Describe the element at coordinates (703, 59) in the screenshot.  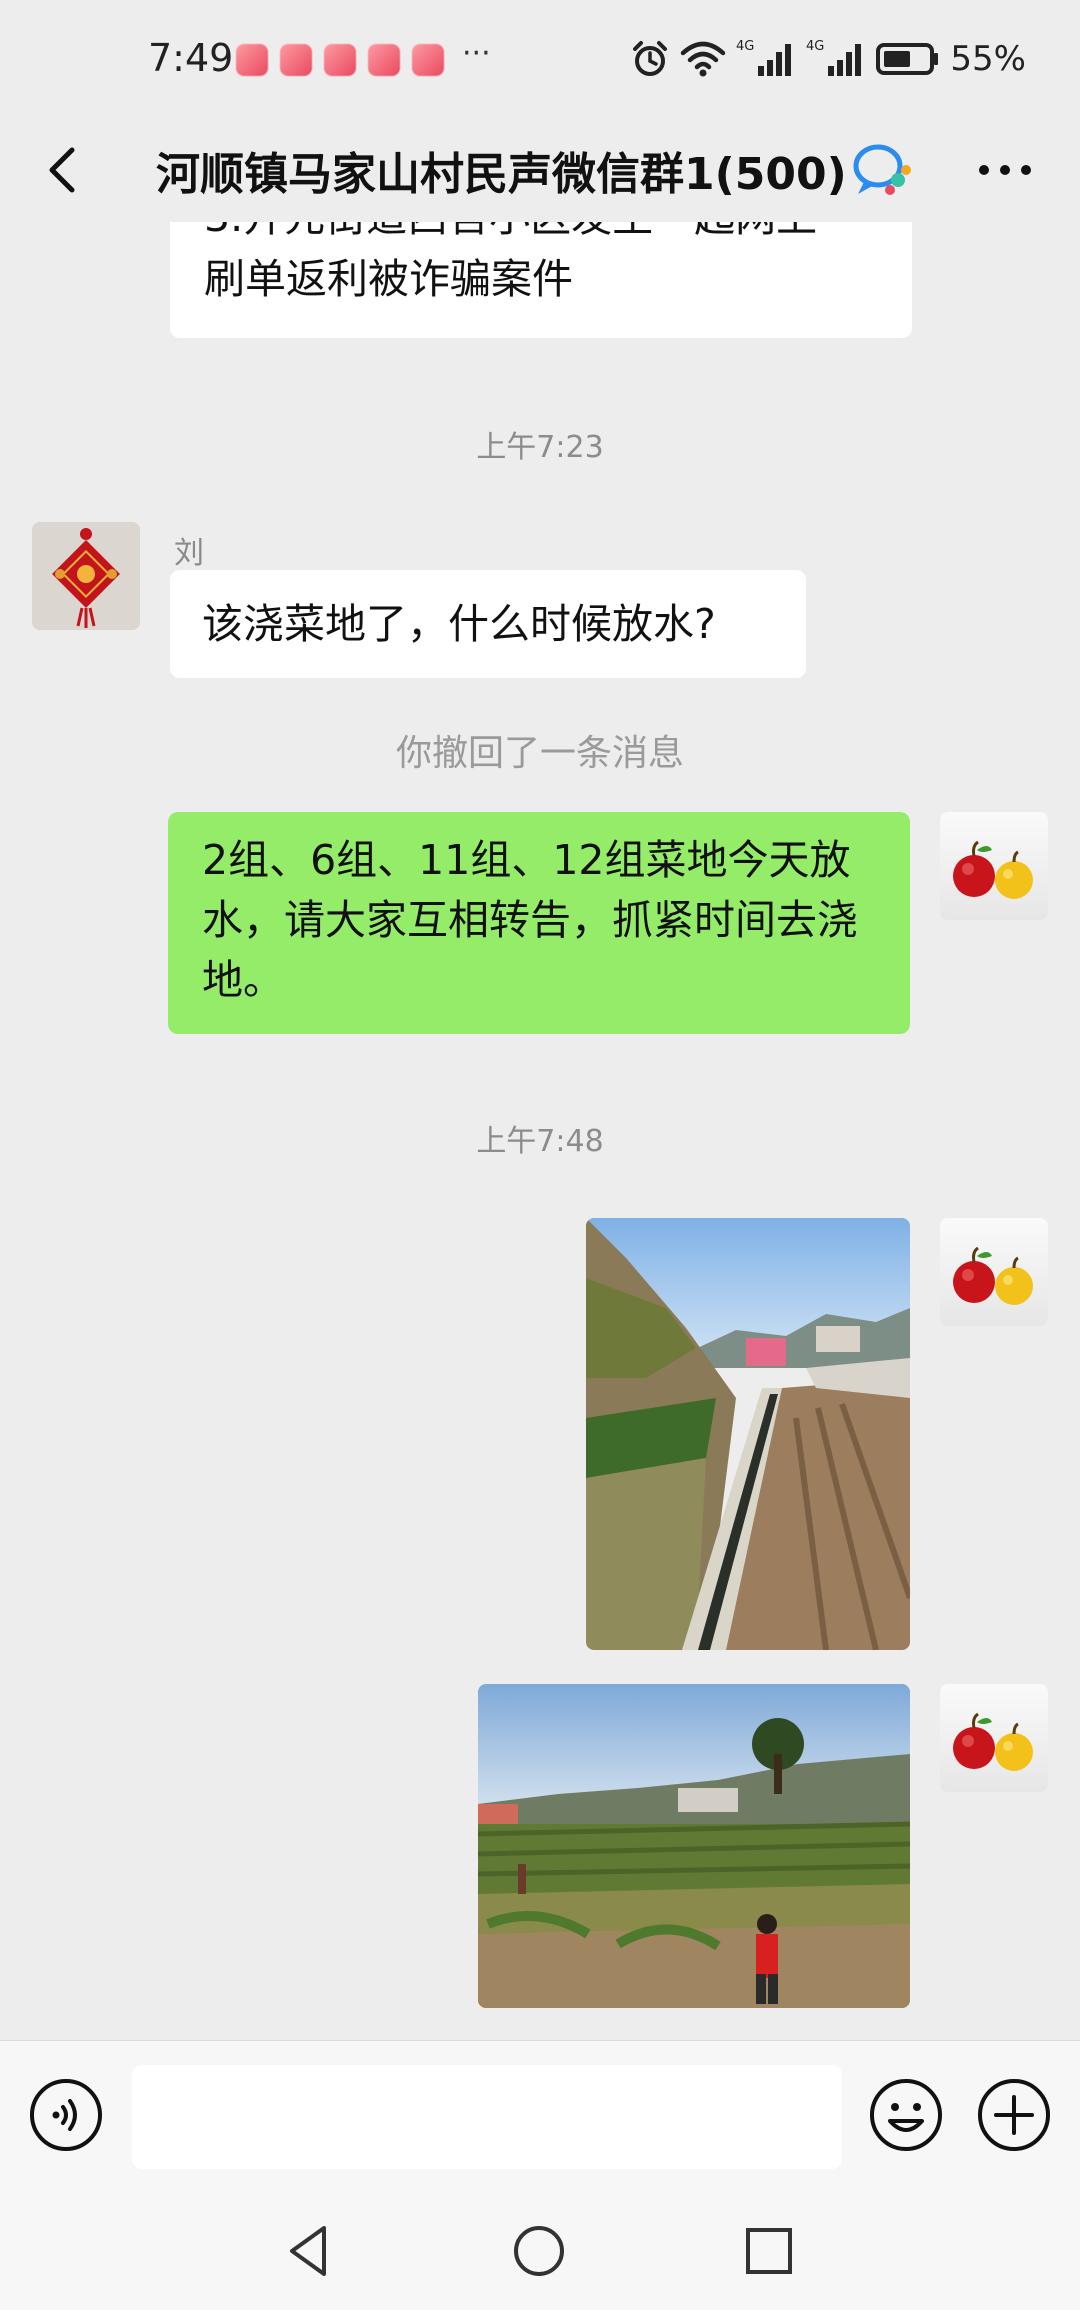
I see `wifi-icon` at that location.